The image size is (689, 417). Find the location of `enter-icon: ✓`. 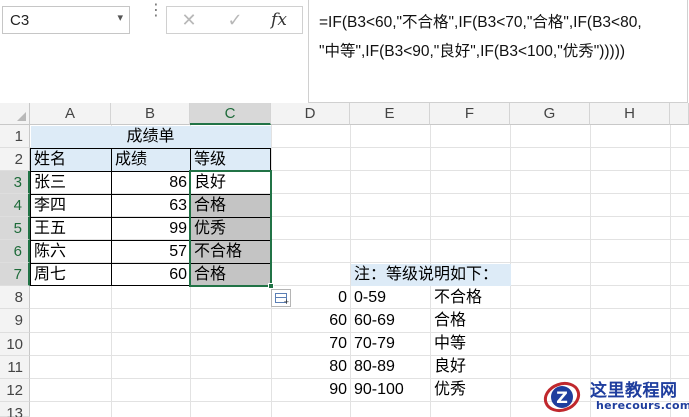

enter-icon: ✓ is located at coordinates (235, 20).